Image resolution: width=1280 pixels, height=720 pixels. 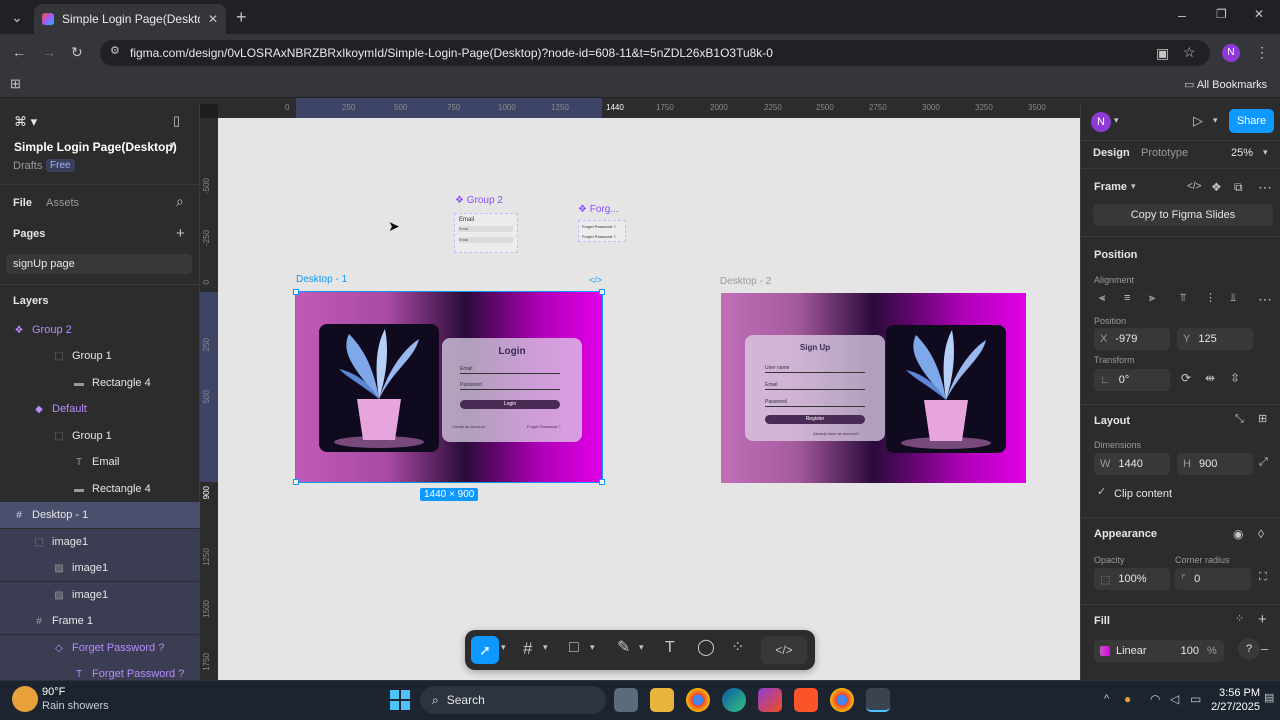 What do you see at coordinates (1235, 693) in the screenshot?
I see `clock-time: 3:56 PM` at bounding box center [1235, 693].